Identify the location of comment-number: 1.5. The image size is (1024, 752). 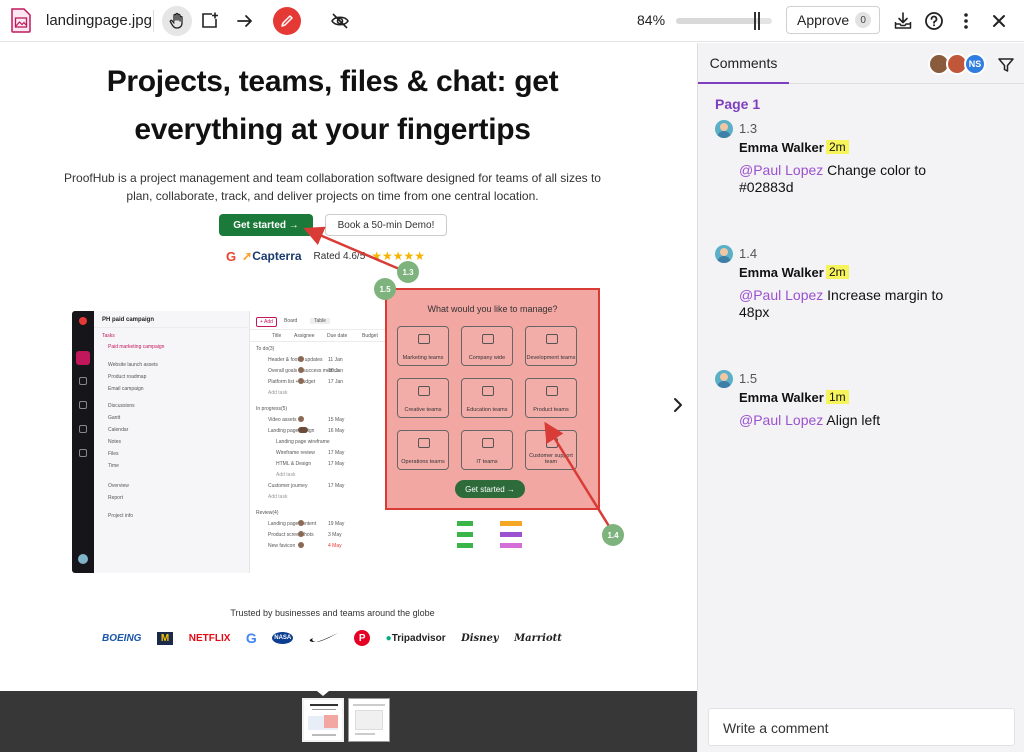
(748, 378).